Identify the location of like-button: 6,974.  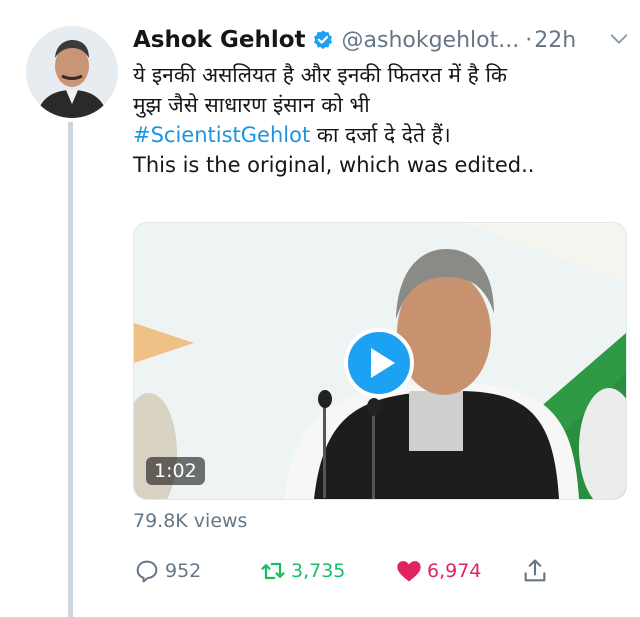
(438, 571).